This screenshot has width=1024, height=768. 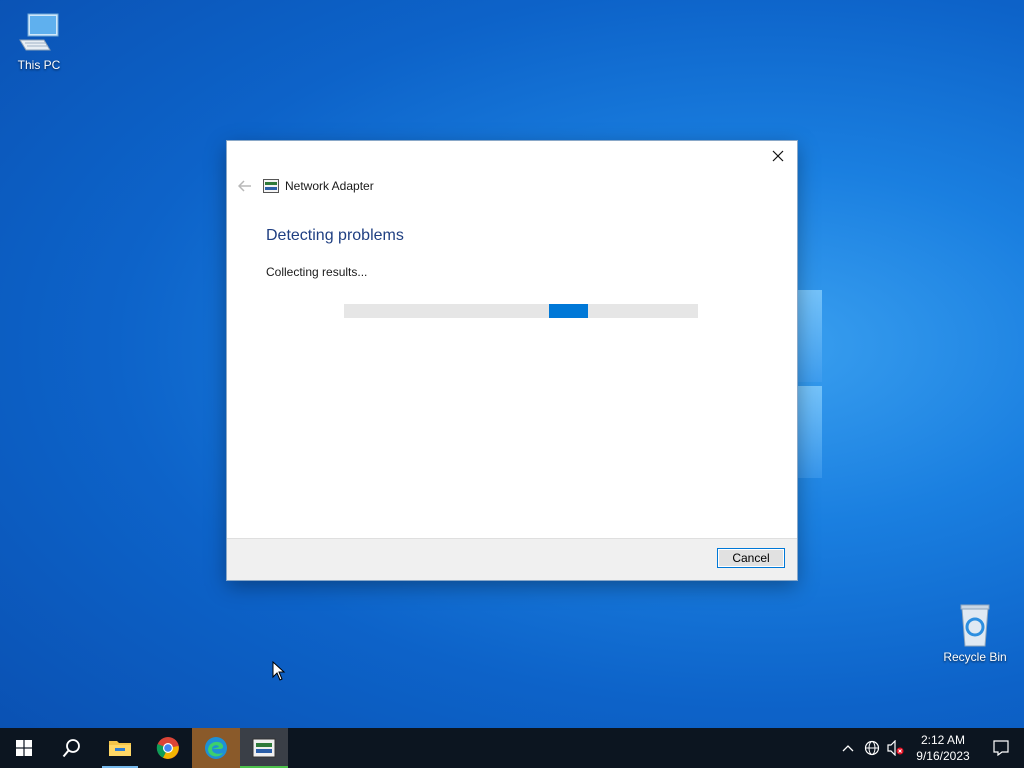 I want to click on desktop-icon-label: Recycle Bin, so click(x=975, y=657).